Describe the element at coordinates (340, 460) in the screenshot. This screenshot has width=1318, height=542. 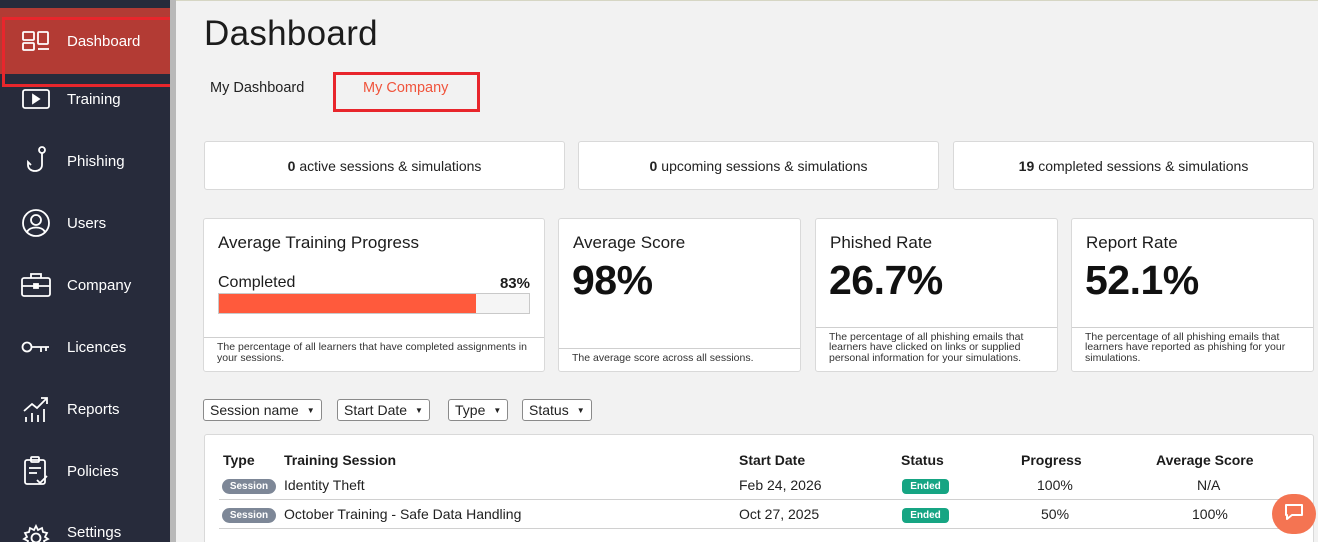
I see `column-header-training-session: Training Session` at that location.